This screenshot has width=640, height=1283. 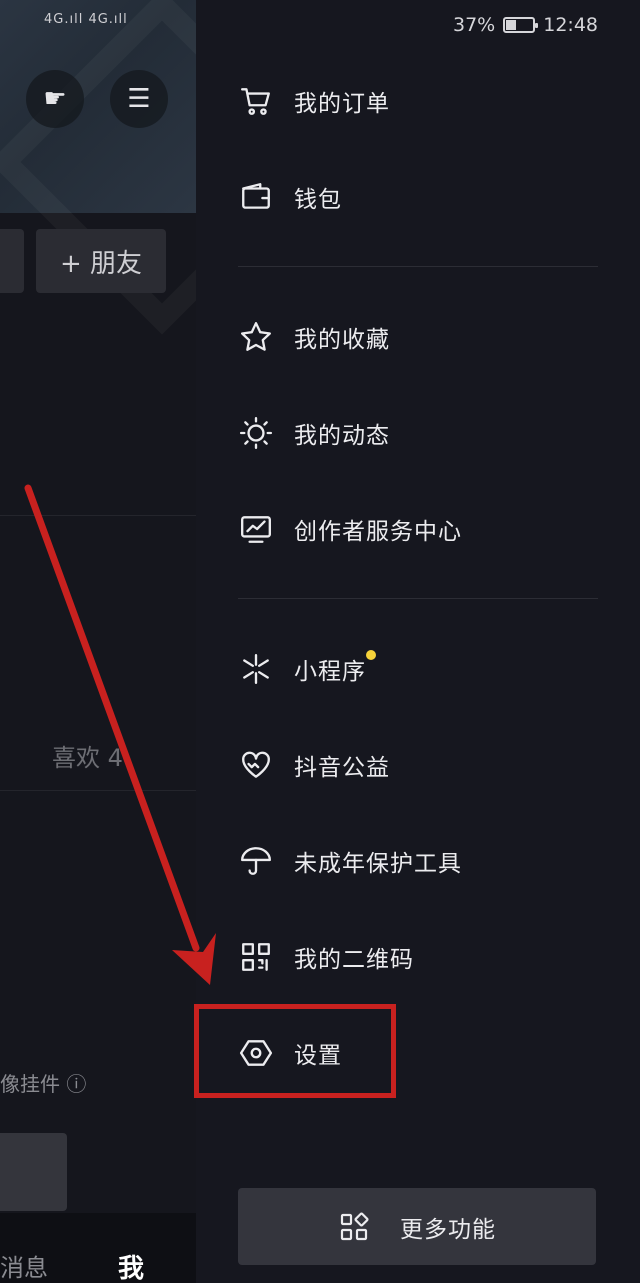 I want to click on menu-item-wallet: 钱包, so click(x=418, y=197).